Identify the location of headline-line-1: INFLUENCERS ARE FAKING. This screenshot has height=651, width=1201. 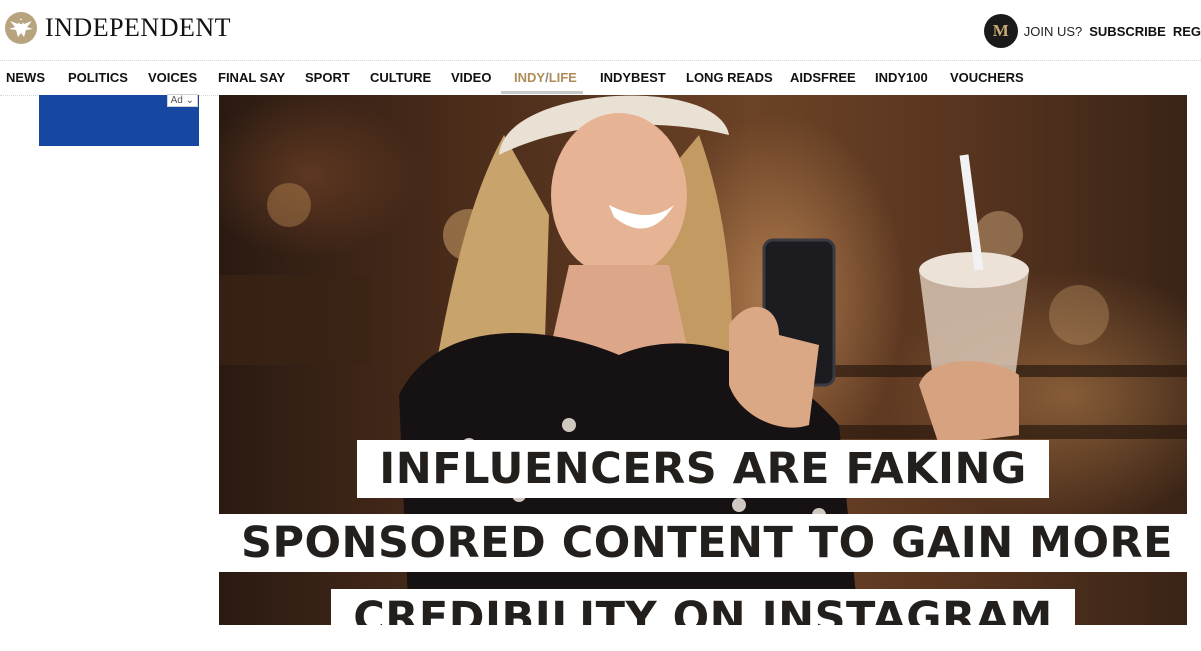
(703, 469).